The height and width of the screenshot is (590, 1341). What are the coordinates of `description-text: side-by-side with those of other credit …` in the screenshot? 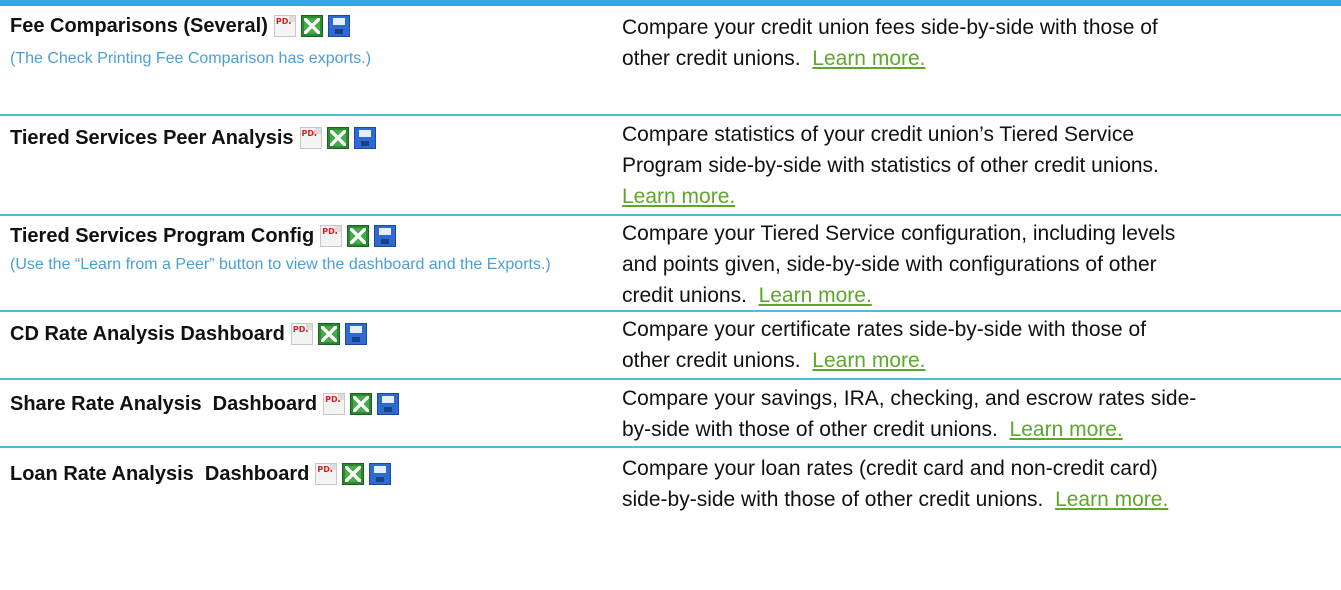 It's located at (839, 499).